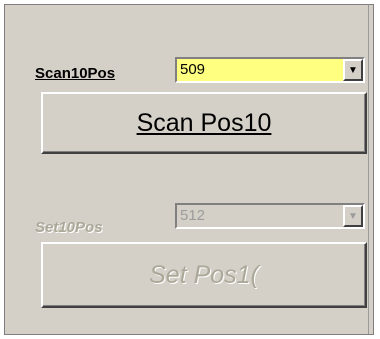 This screenshot has height=339, width=380. What do you see at coordinates (368, 169) in the screenshot?
I see `panel-divider` at bounding box center [368, 169].